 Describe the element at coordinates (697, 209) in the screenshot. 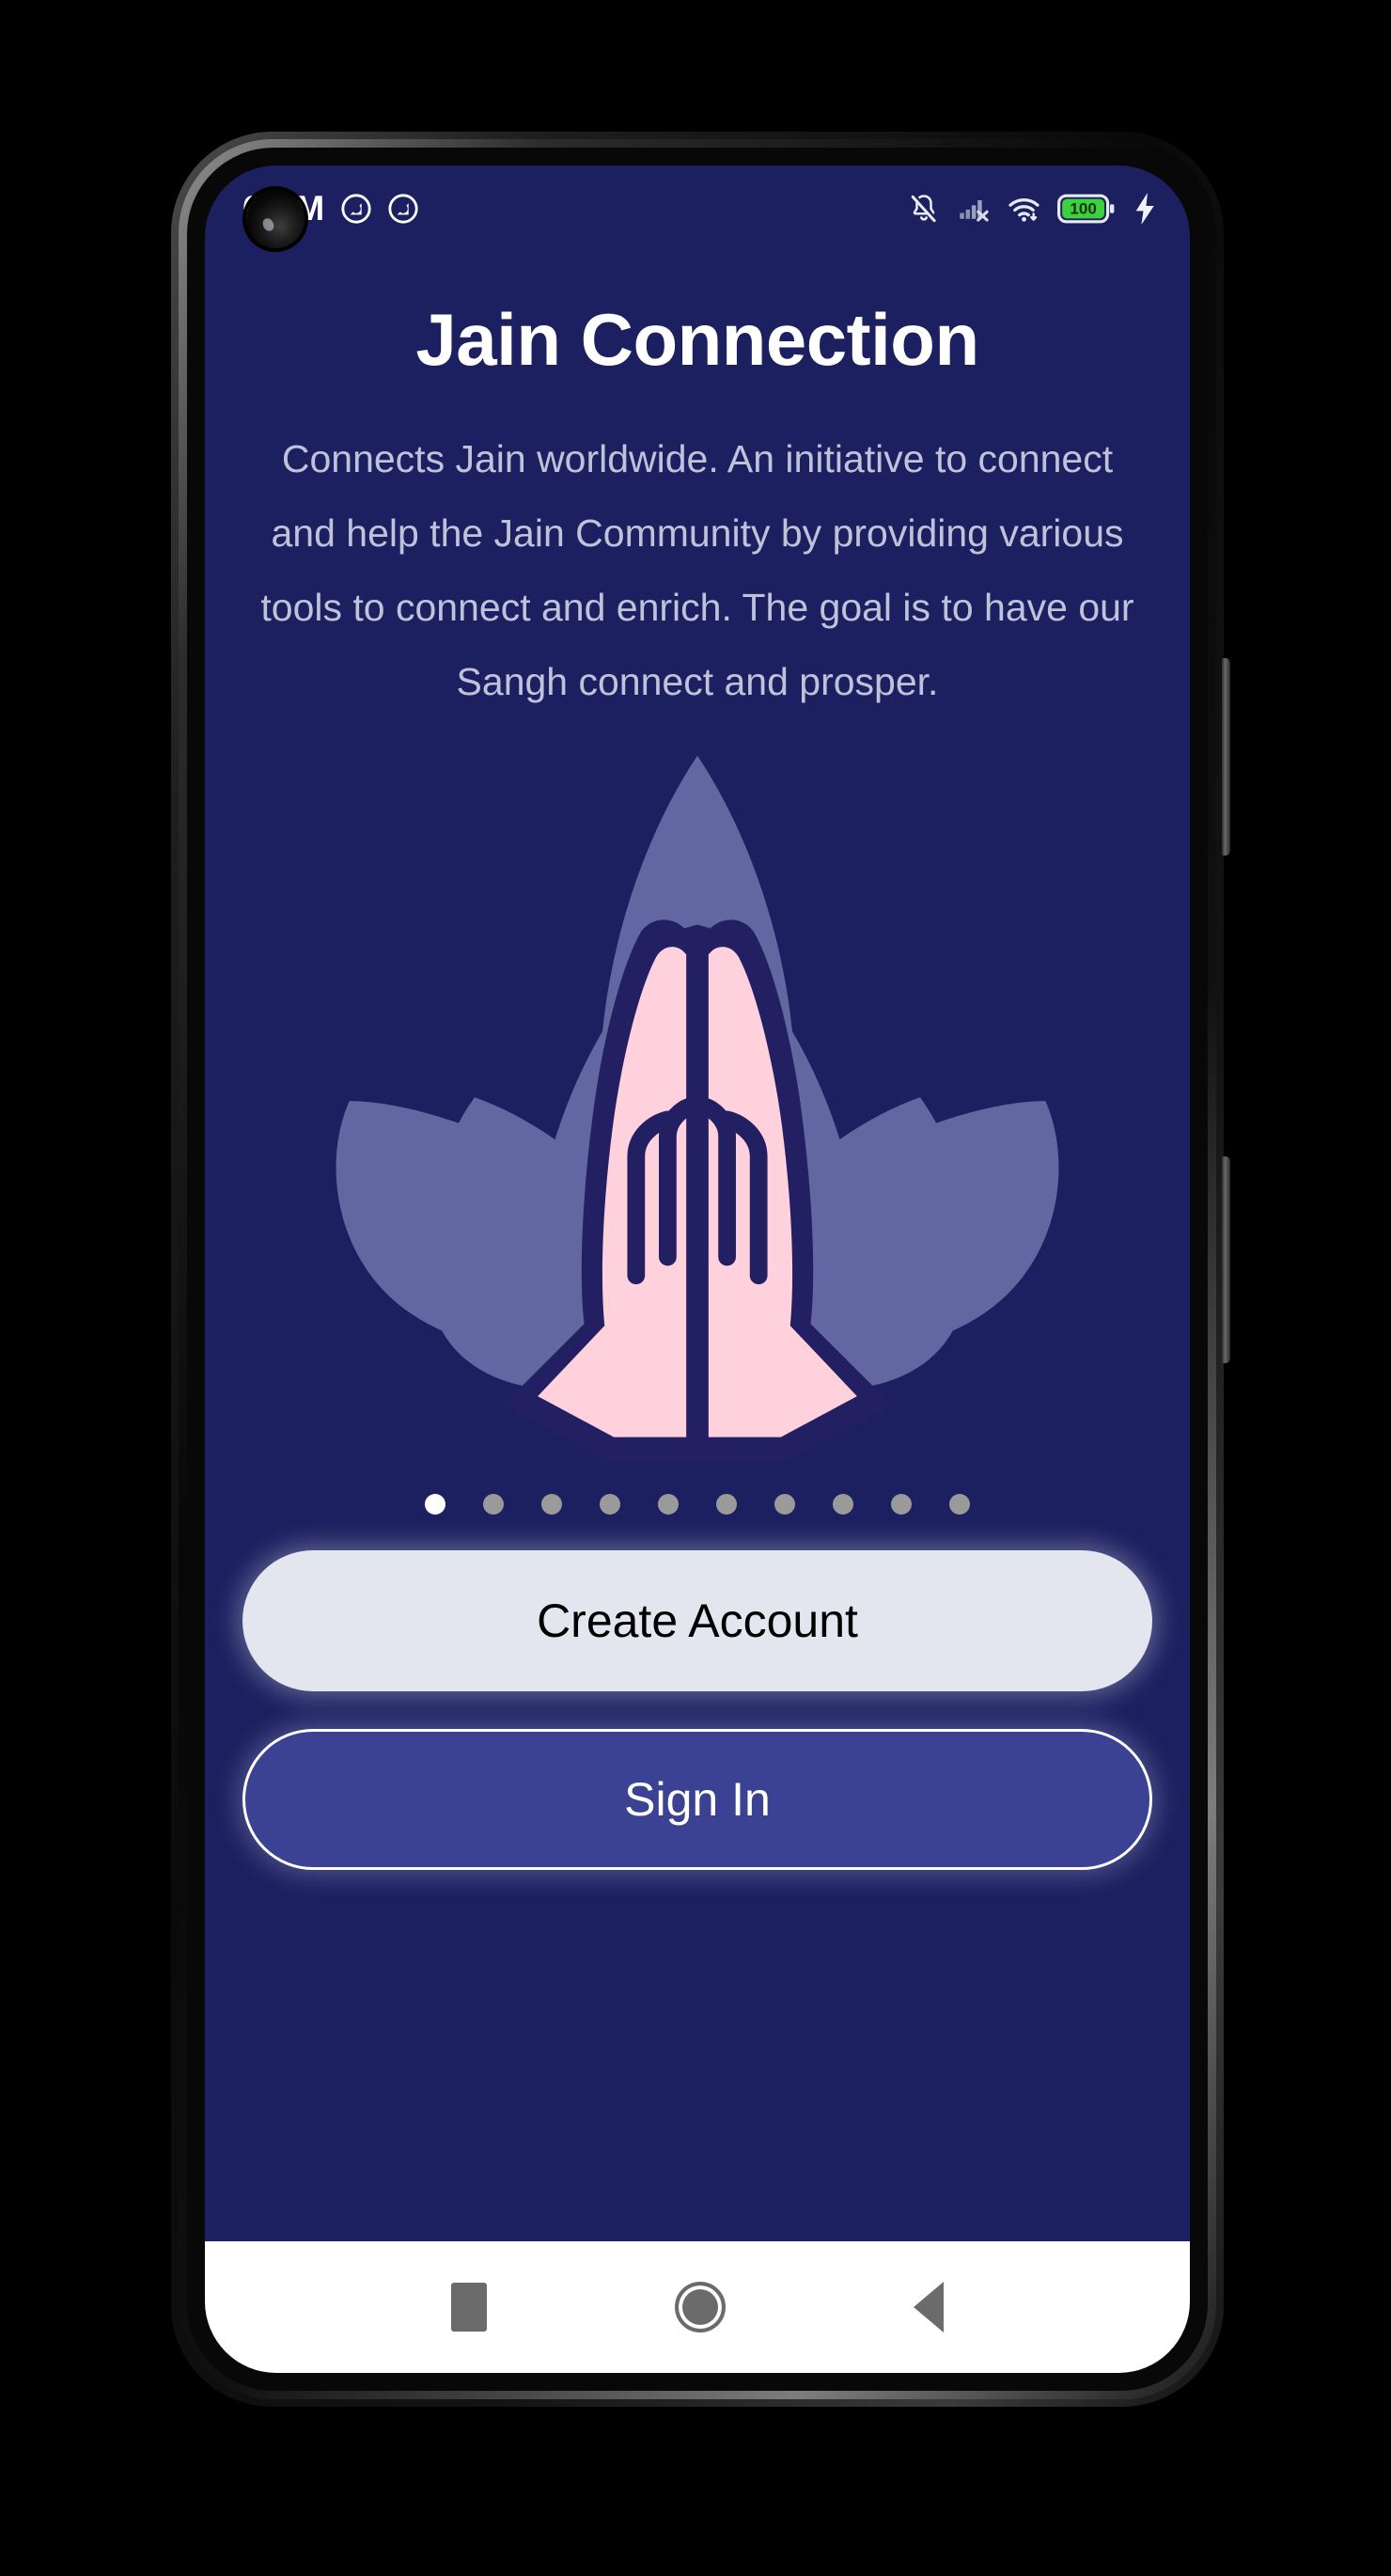

I see `status-bar: 6 PM` at that location.